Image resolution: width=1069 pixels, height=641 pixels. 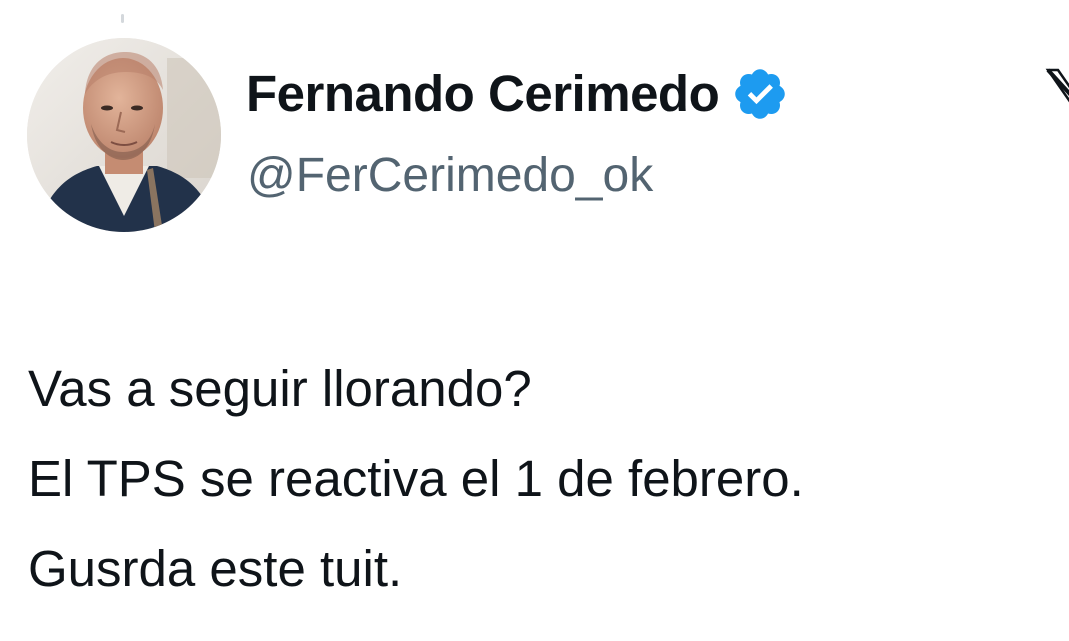 I want to click on display-name: Fernando Cerimedo, so click(x=483, y=94).